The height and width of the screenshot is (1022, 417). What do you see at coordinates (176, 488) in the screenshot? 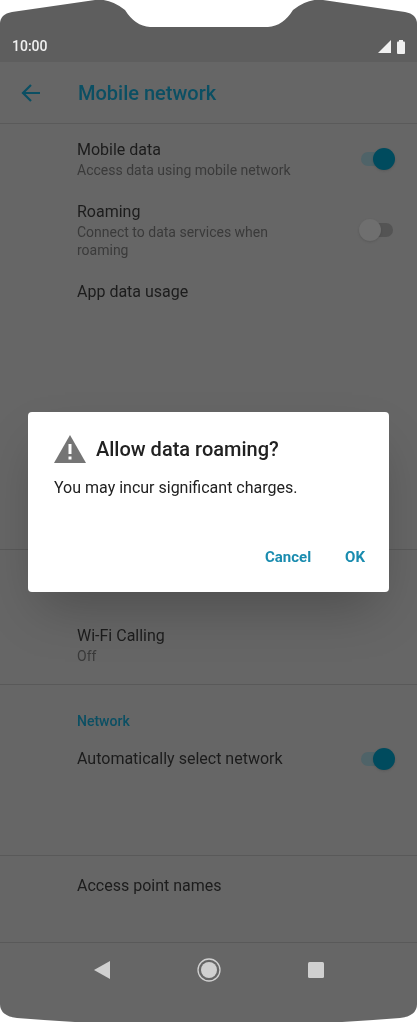
I see `dialog-message: You may incur significant charges.` at bounding box center [176, 488].